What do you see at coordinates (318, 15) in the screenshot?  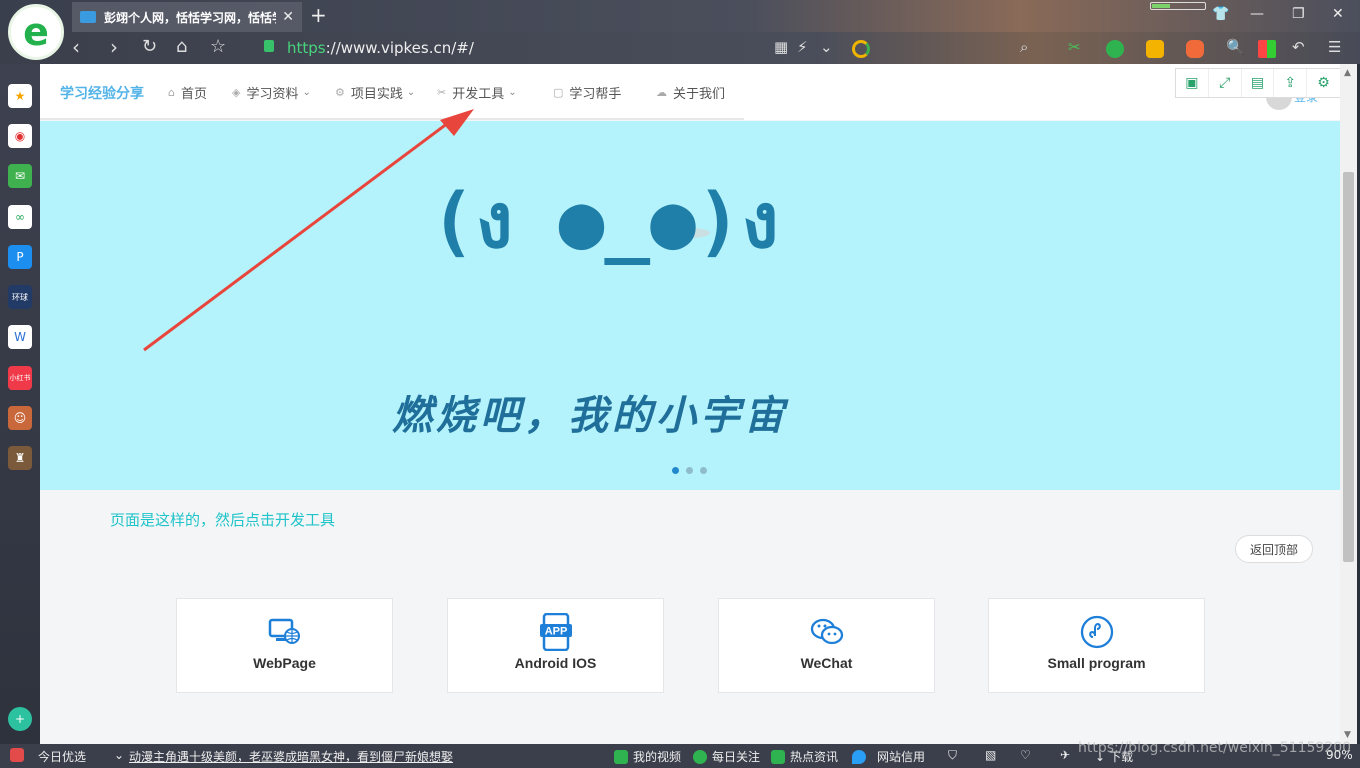 I see `new-tab-button: +` at bounding box center [318, 15].